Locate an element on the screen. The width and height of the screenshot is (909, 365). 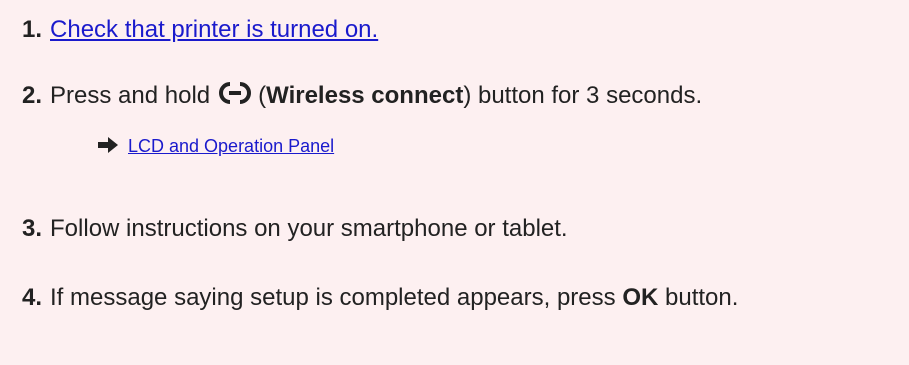
check-printer-on-link: Check that printer is turned on. is located at coordinates (214, 29).